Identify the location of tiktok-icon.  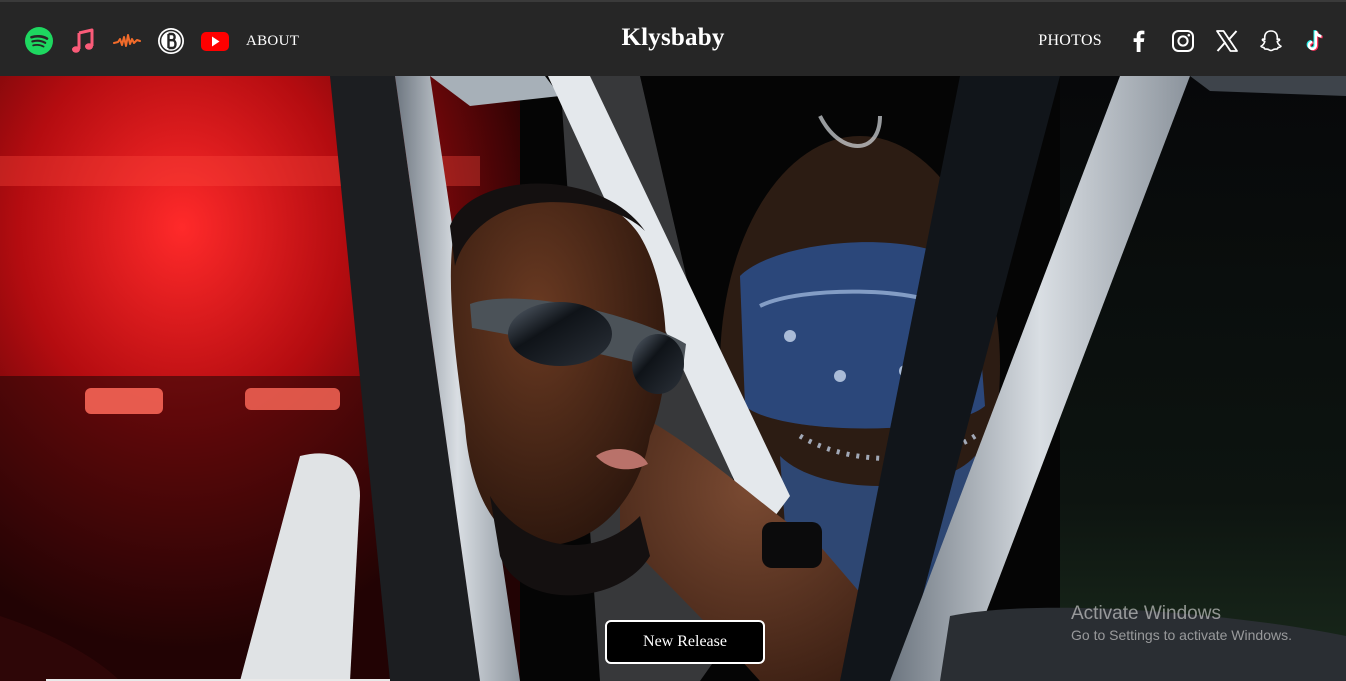
(1315, 41).